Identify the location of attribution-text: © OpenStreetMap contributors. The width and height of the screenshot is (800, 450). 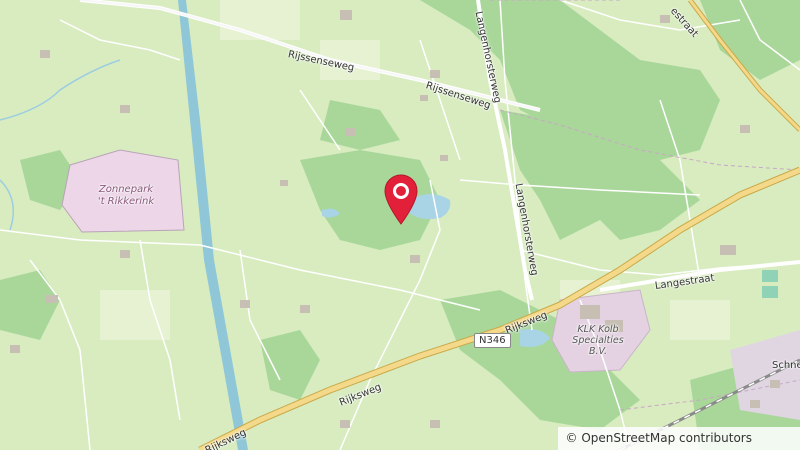
(659, 438).